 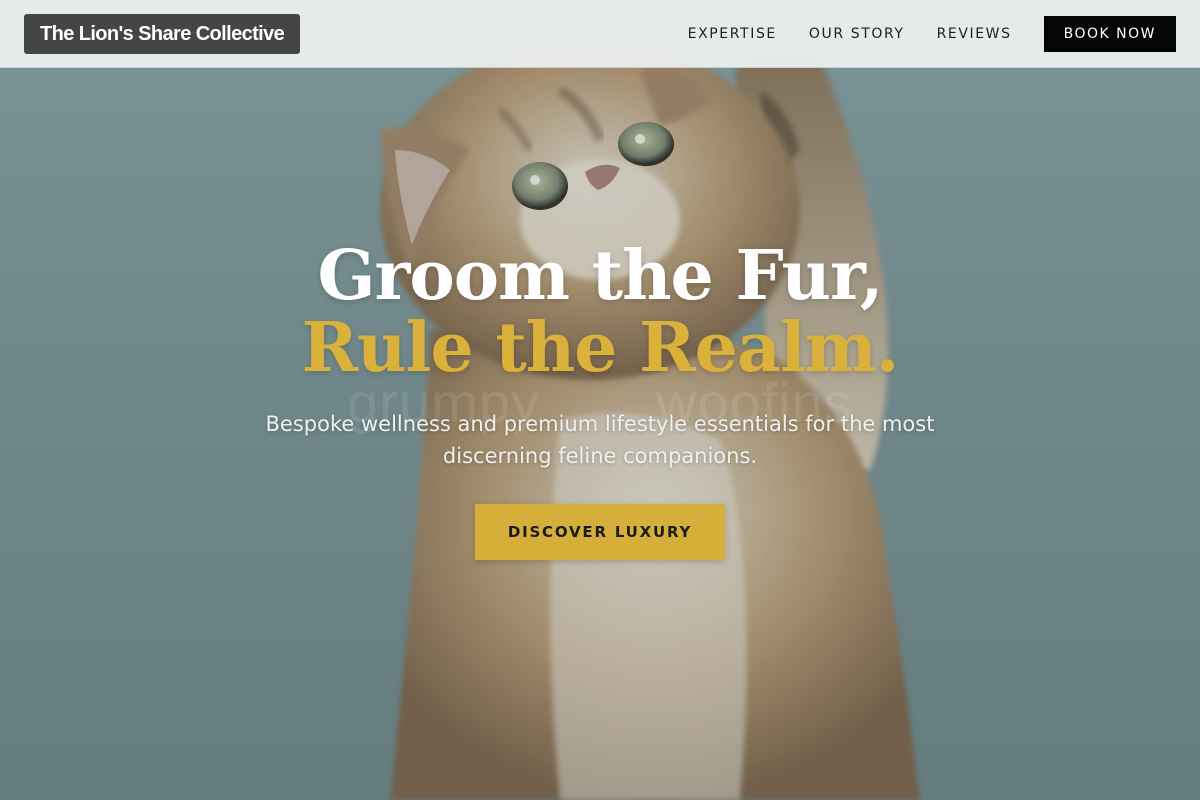 What do you see at coordinates (932, 34) in the screenshot?
I see `main-nav: EXPERTISE OUR STORY REVIEWS BOOK NOW` at bounding box center [932, 34].